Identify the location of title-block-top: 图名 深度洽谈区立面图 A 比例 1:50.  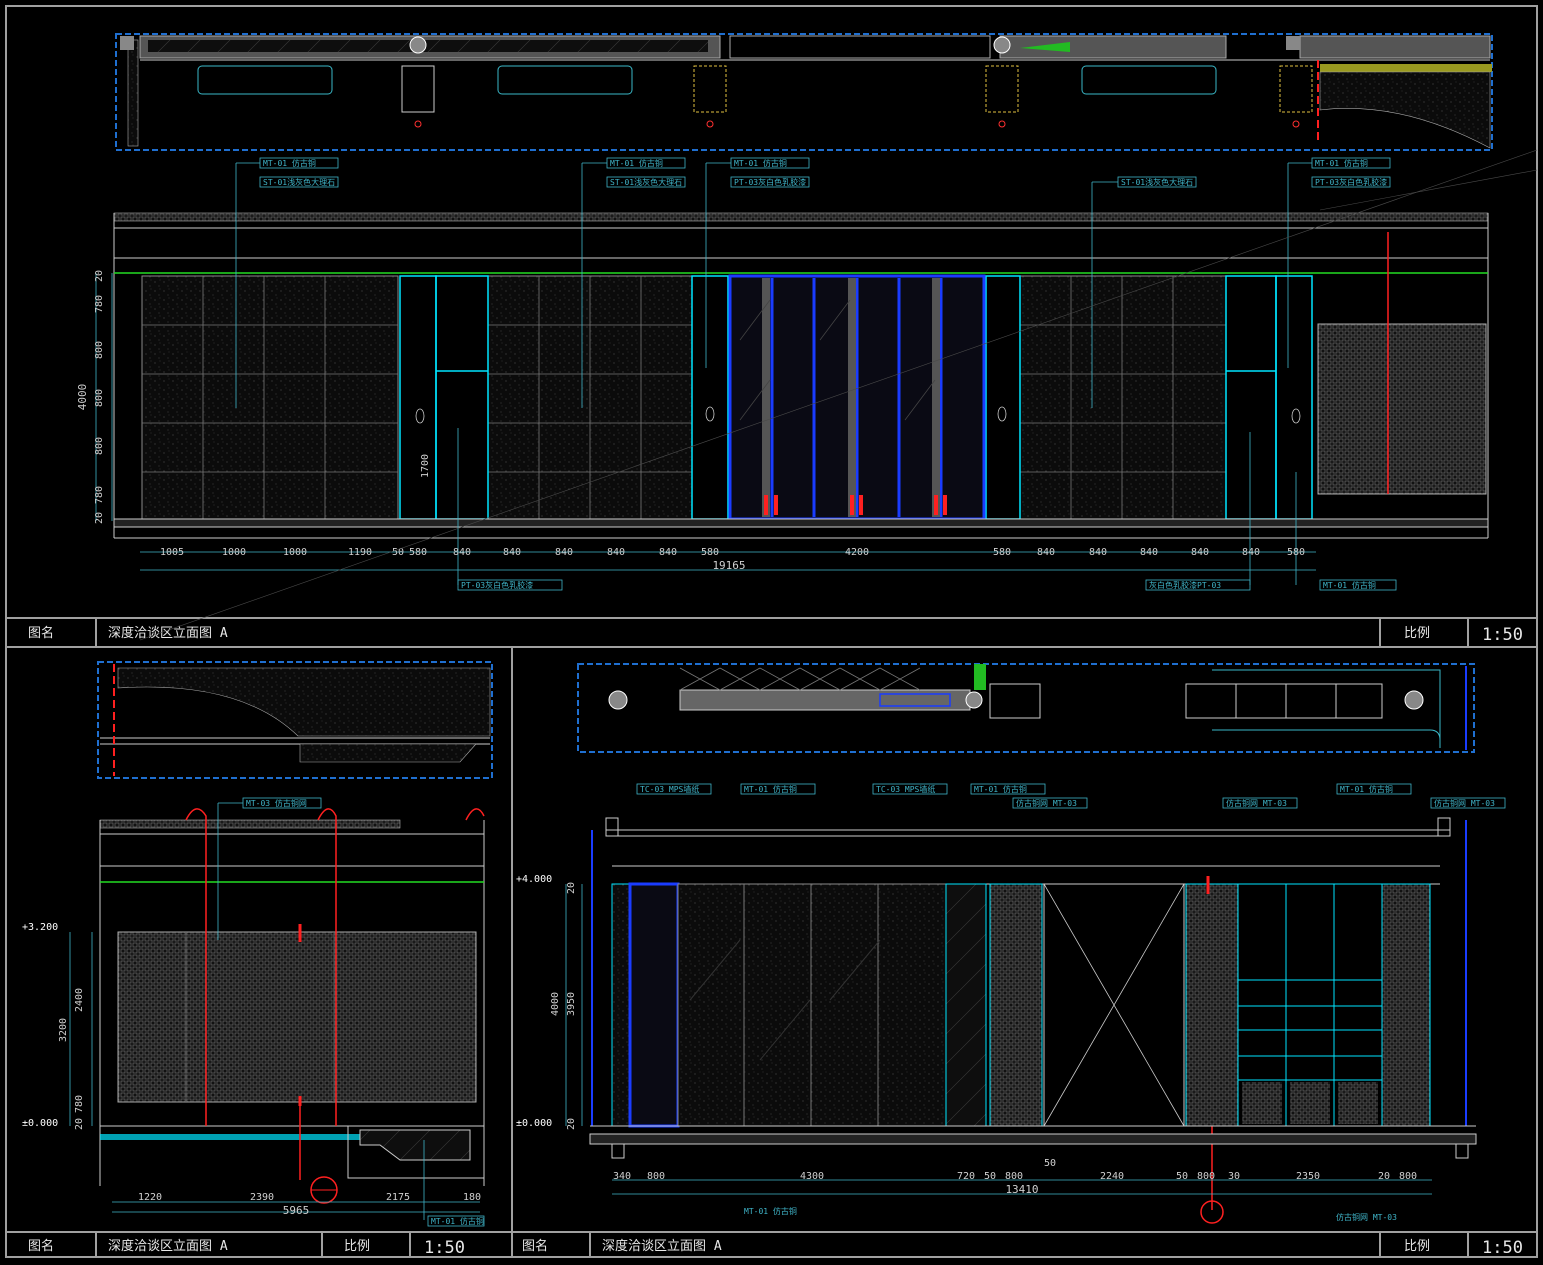
(775, 635).